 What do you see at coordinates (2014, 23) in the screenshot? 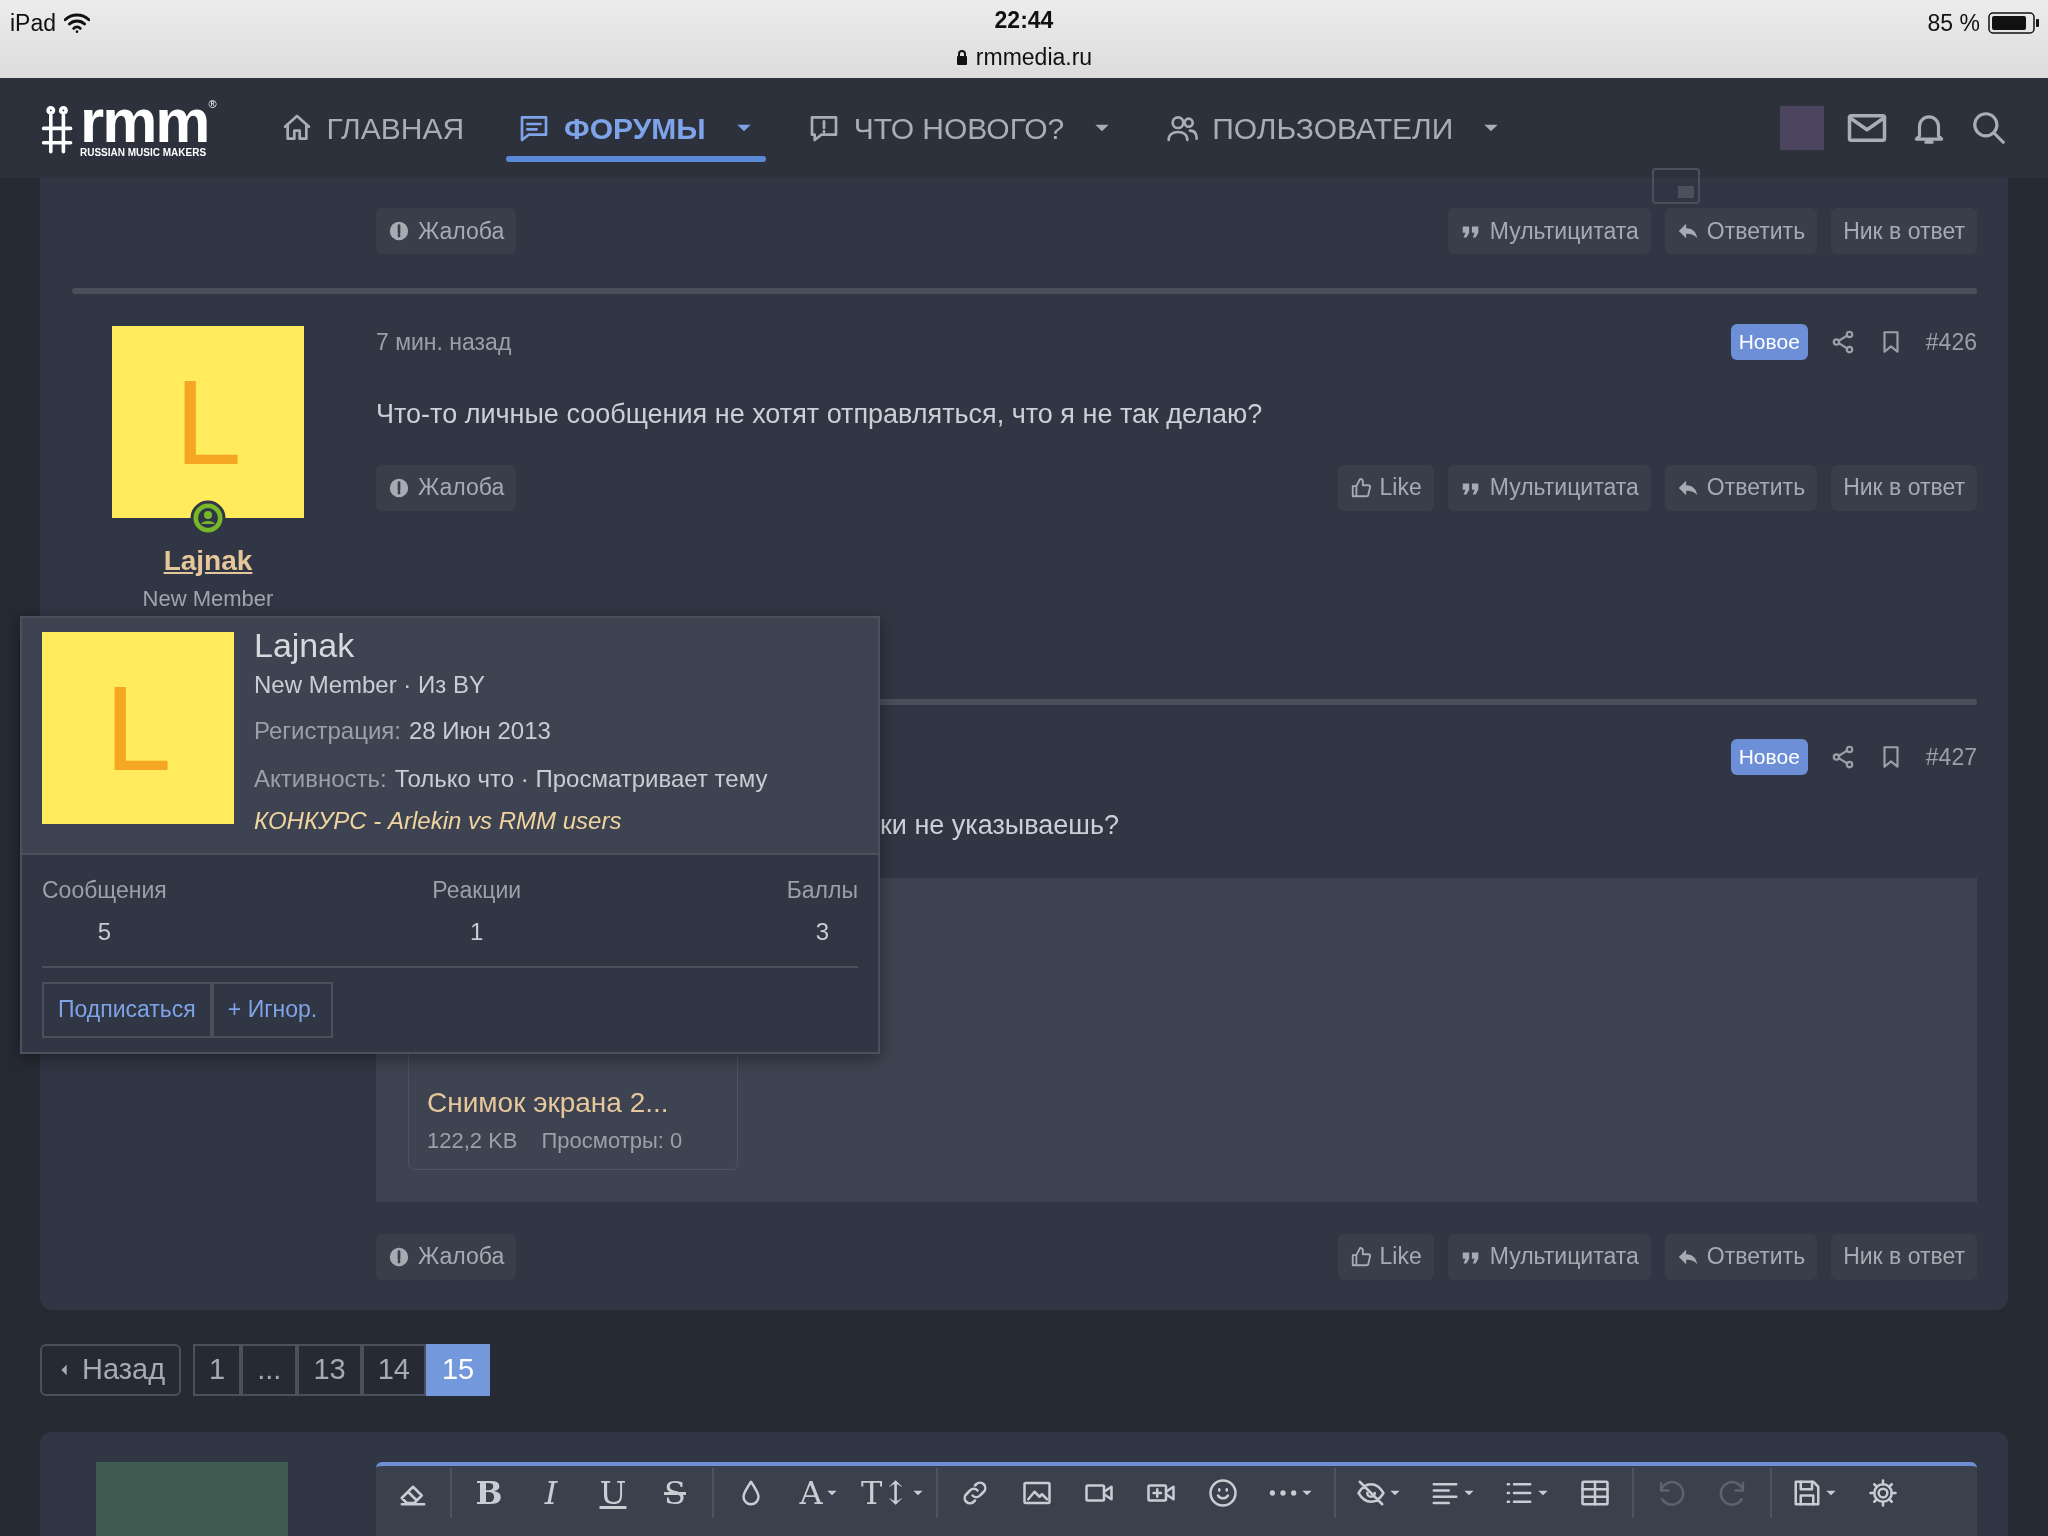
I see `battery-icon` at bounding box center [2014, 23].